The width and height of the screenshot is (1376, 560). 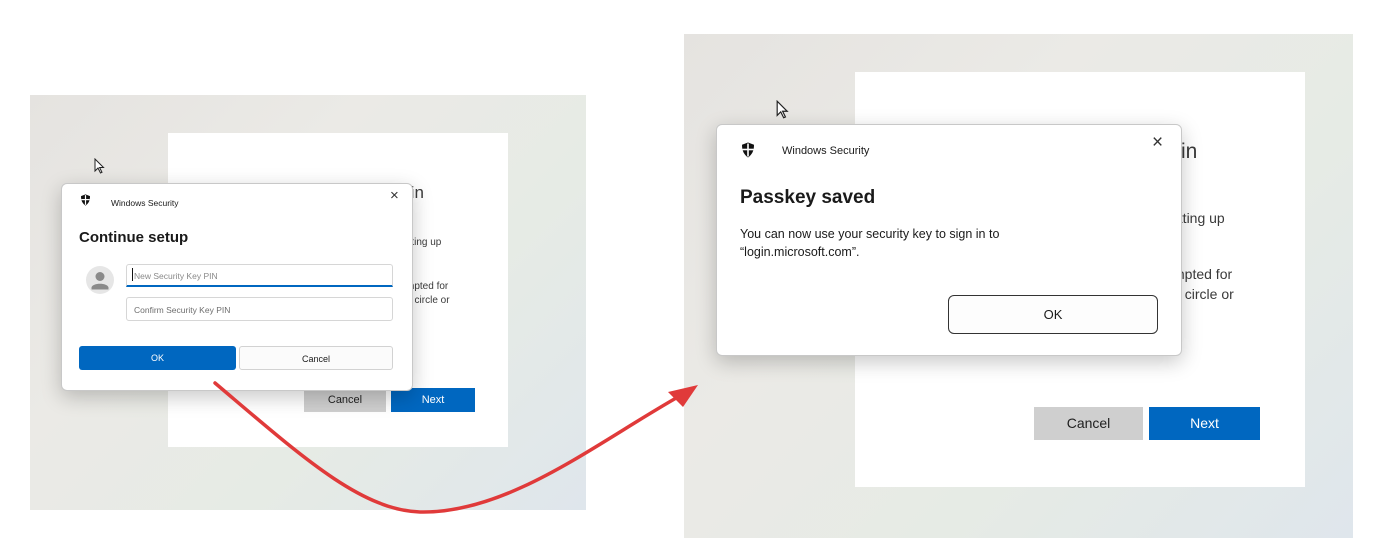 I want to click on arrow-head, so click(x=683, y=396).